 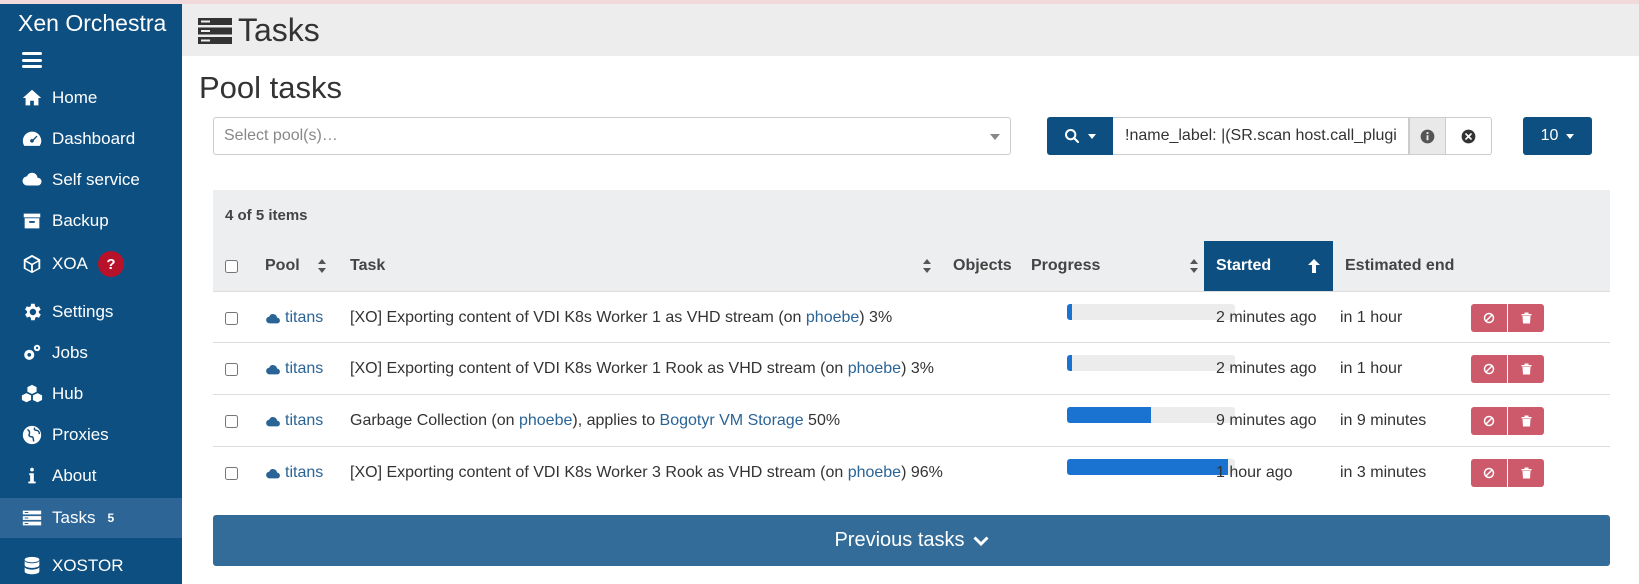 I want to click on sidebar-item-jobs: Jobs, so click(x=91, y=353).